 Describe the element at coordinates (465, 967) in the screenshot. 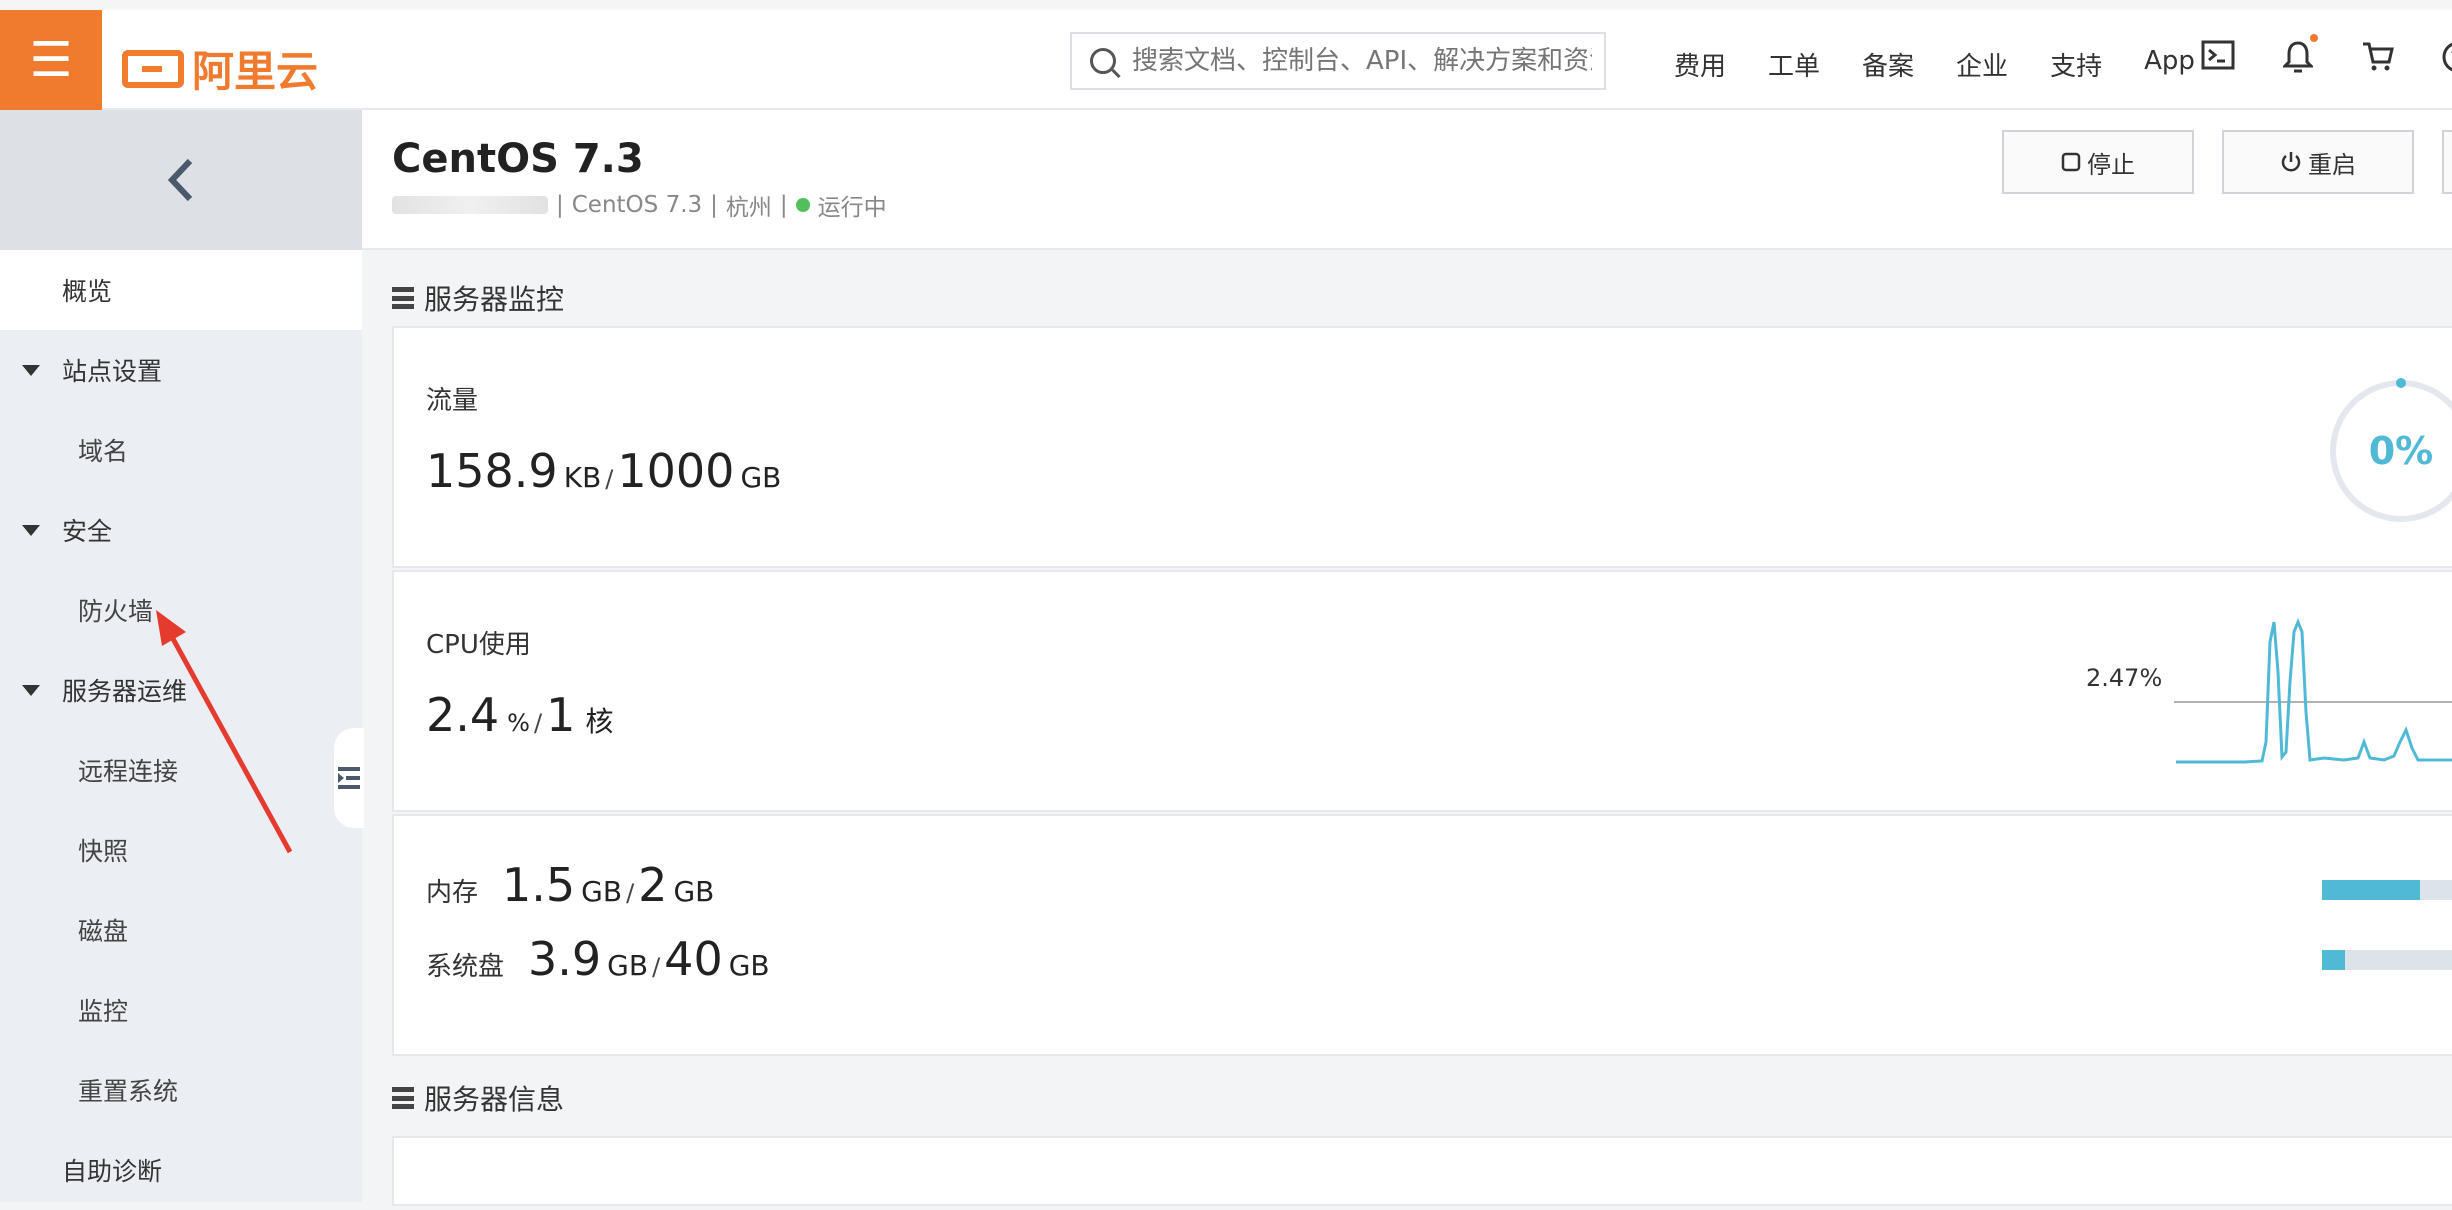

I see `disk-label: 系统盘` at that location.